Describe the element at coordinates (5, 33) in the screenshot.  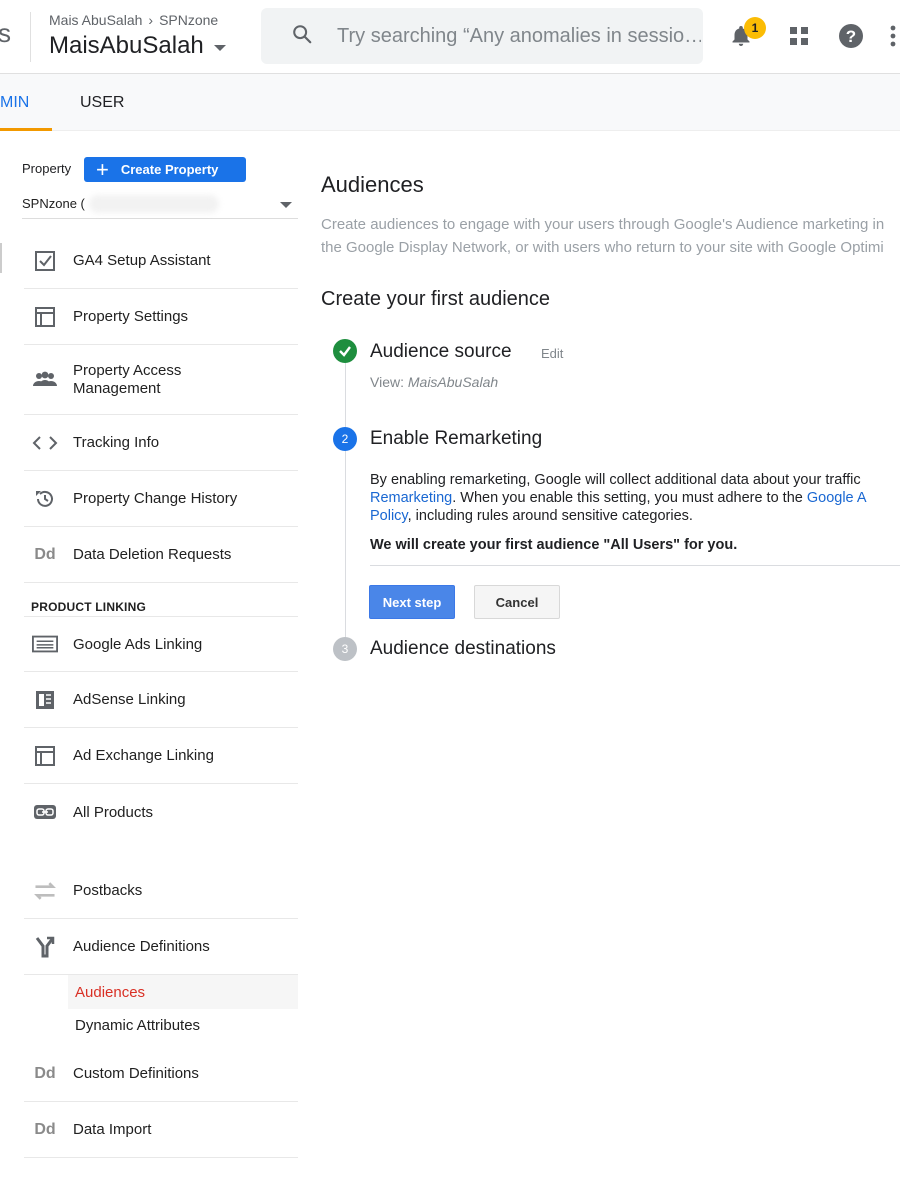
I see `app-title-fragment: s` at that location.